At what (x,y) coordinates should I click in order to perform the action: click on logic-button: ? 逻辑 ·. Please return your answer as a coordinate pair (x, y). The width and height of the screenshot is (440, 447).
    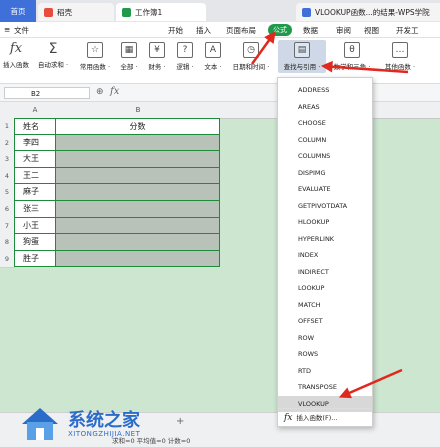
    Looking at the image, I should click on (185, 56).